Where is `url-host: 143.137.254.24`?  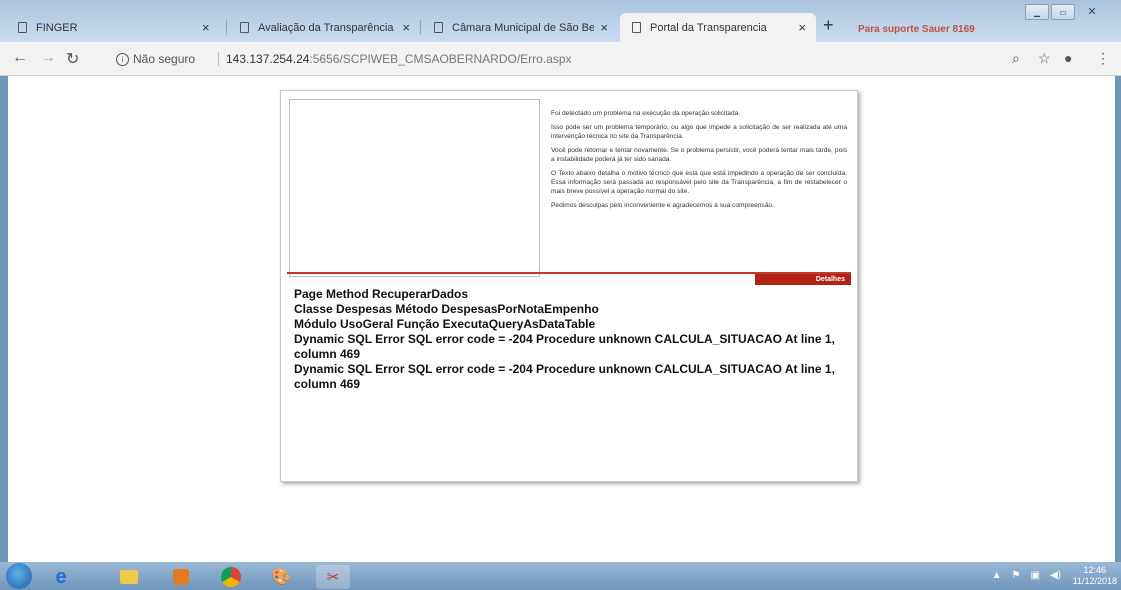 url-host: 143.137.254.24 is located at coordinates (268, 59).